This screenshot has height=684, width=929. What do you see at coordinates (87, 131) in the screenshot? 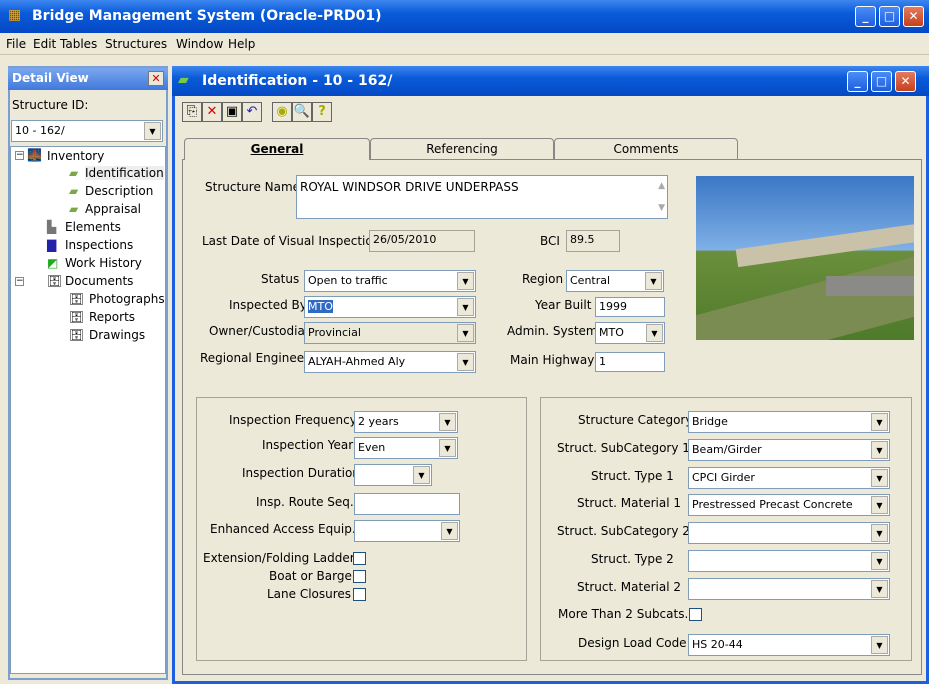
I see `structure-id-select: 10 - 162/ ▼` at bounding box center [87, 131].